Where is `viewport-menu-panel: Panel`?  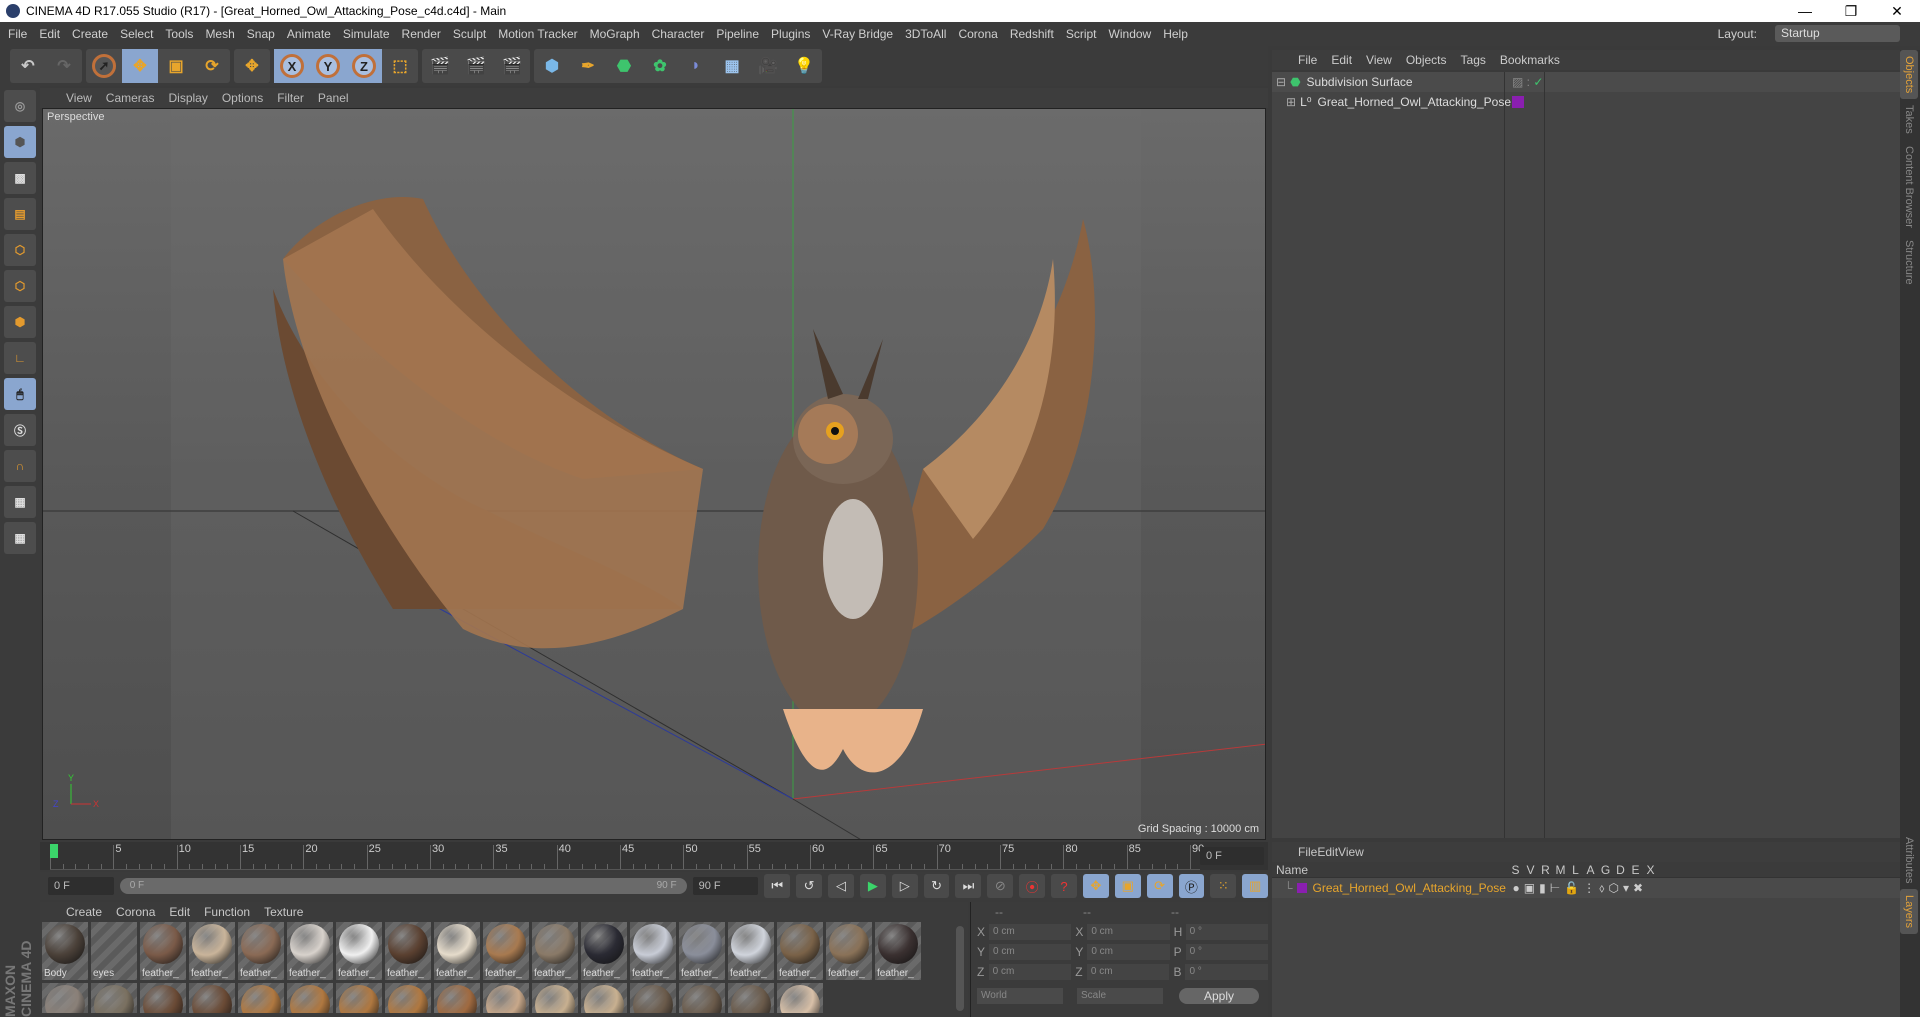 viewport-menu-panel: Panel is located at coordinates (333, 98).